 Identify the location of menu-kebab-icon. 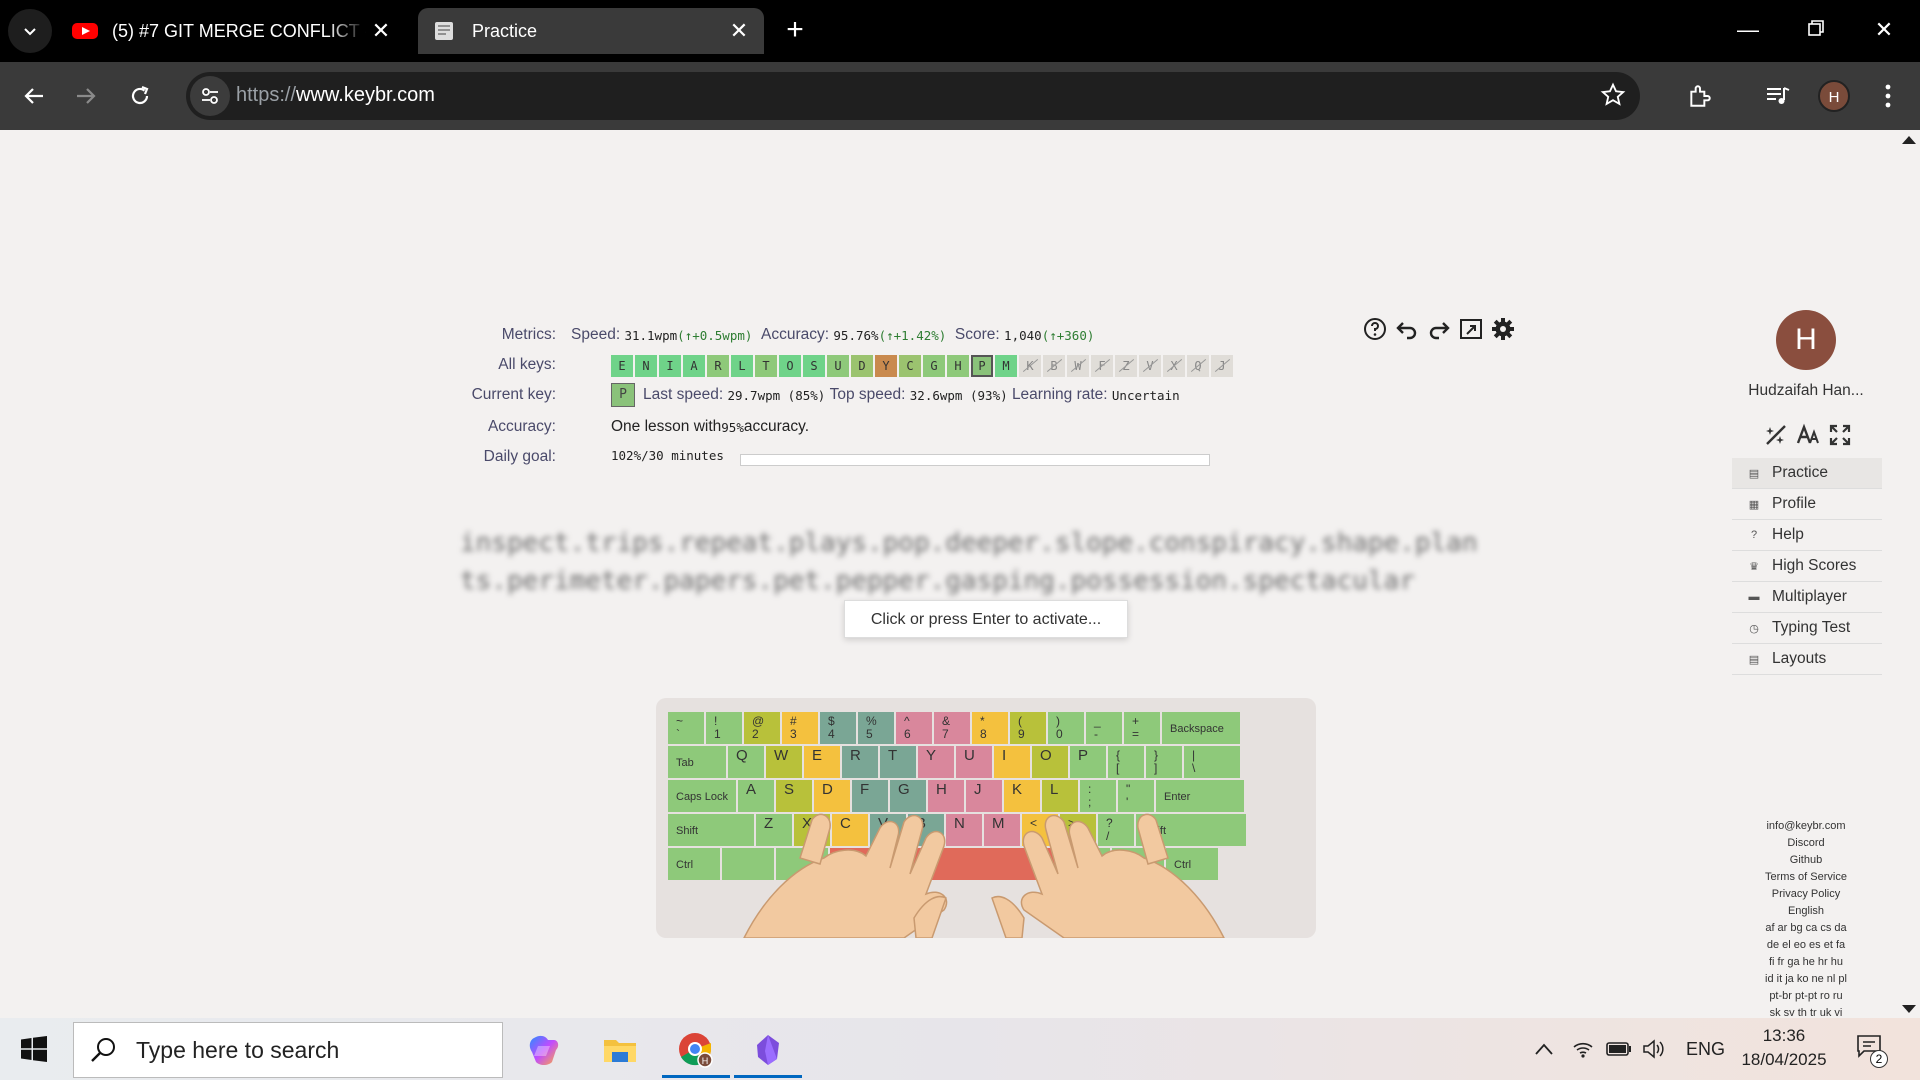
(1888, 96).